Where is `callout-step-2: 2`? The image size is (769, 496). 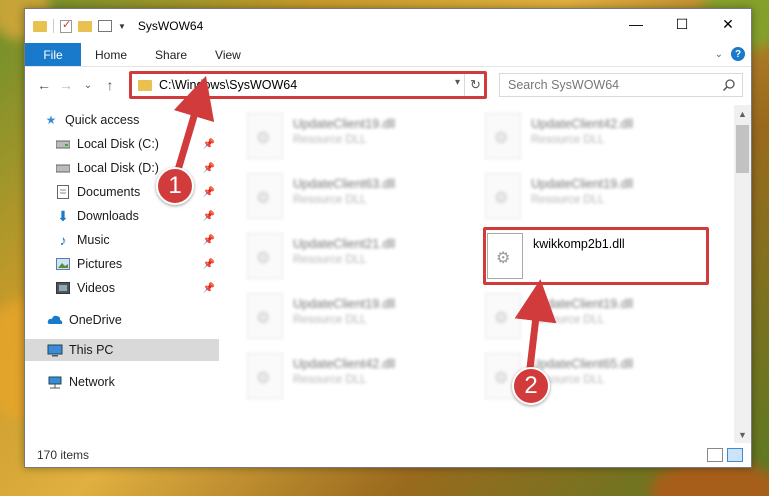 callout-step-2: 2 is located at coordinates (531, 386).